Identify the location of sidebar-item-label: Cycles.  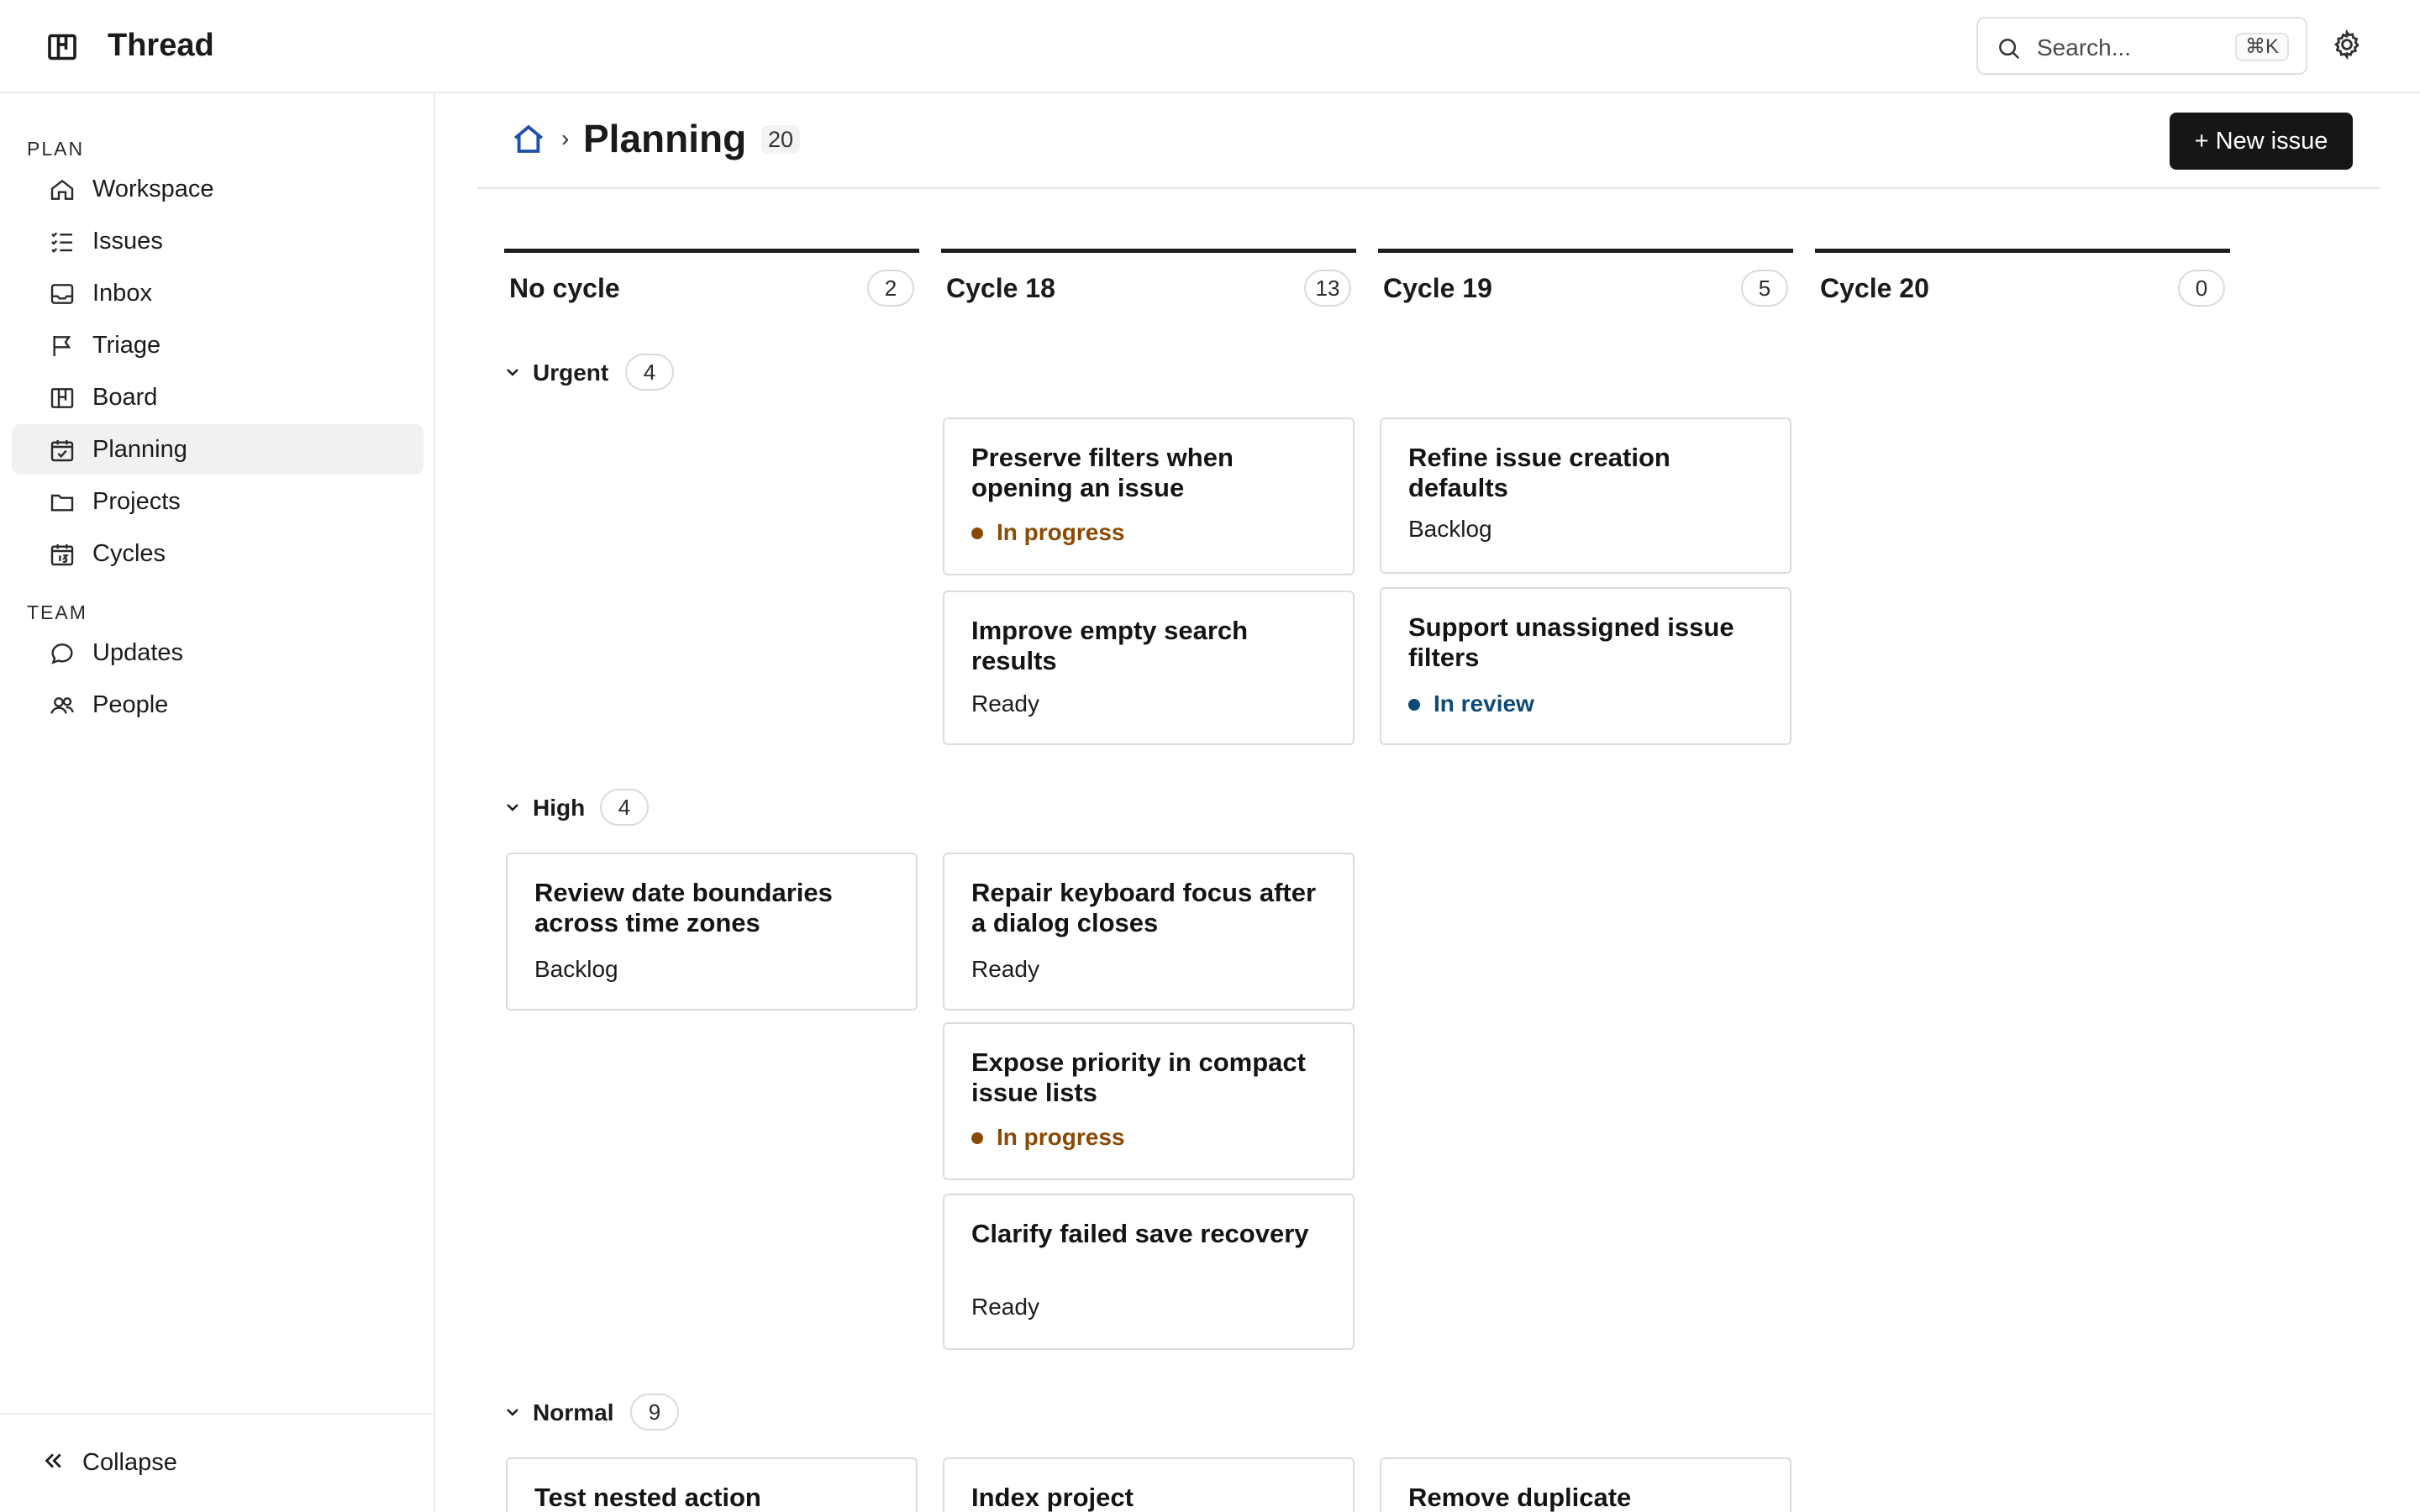
(129, 553).